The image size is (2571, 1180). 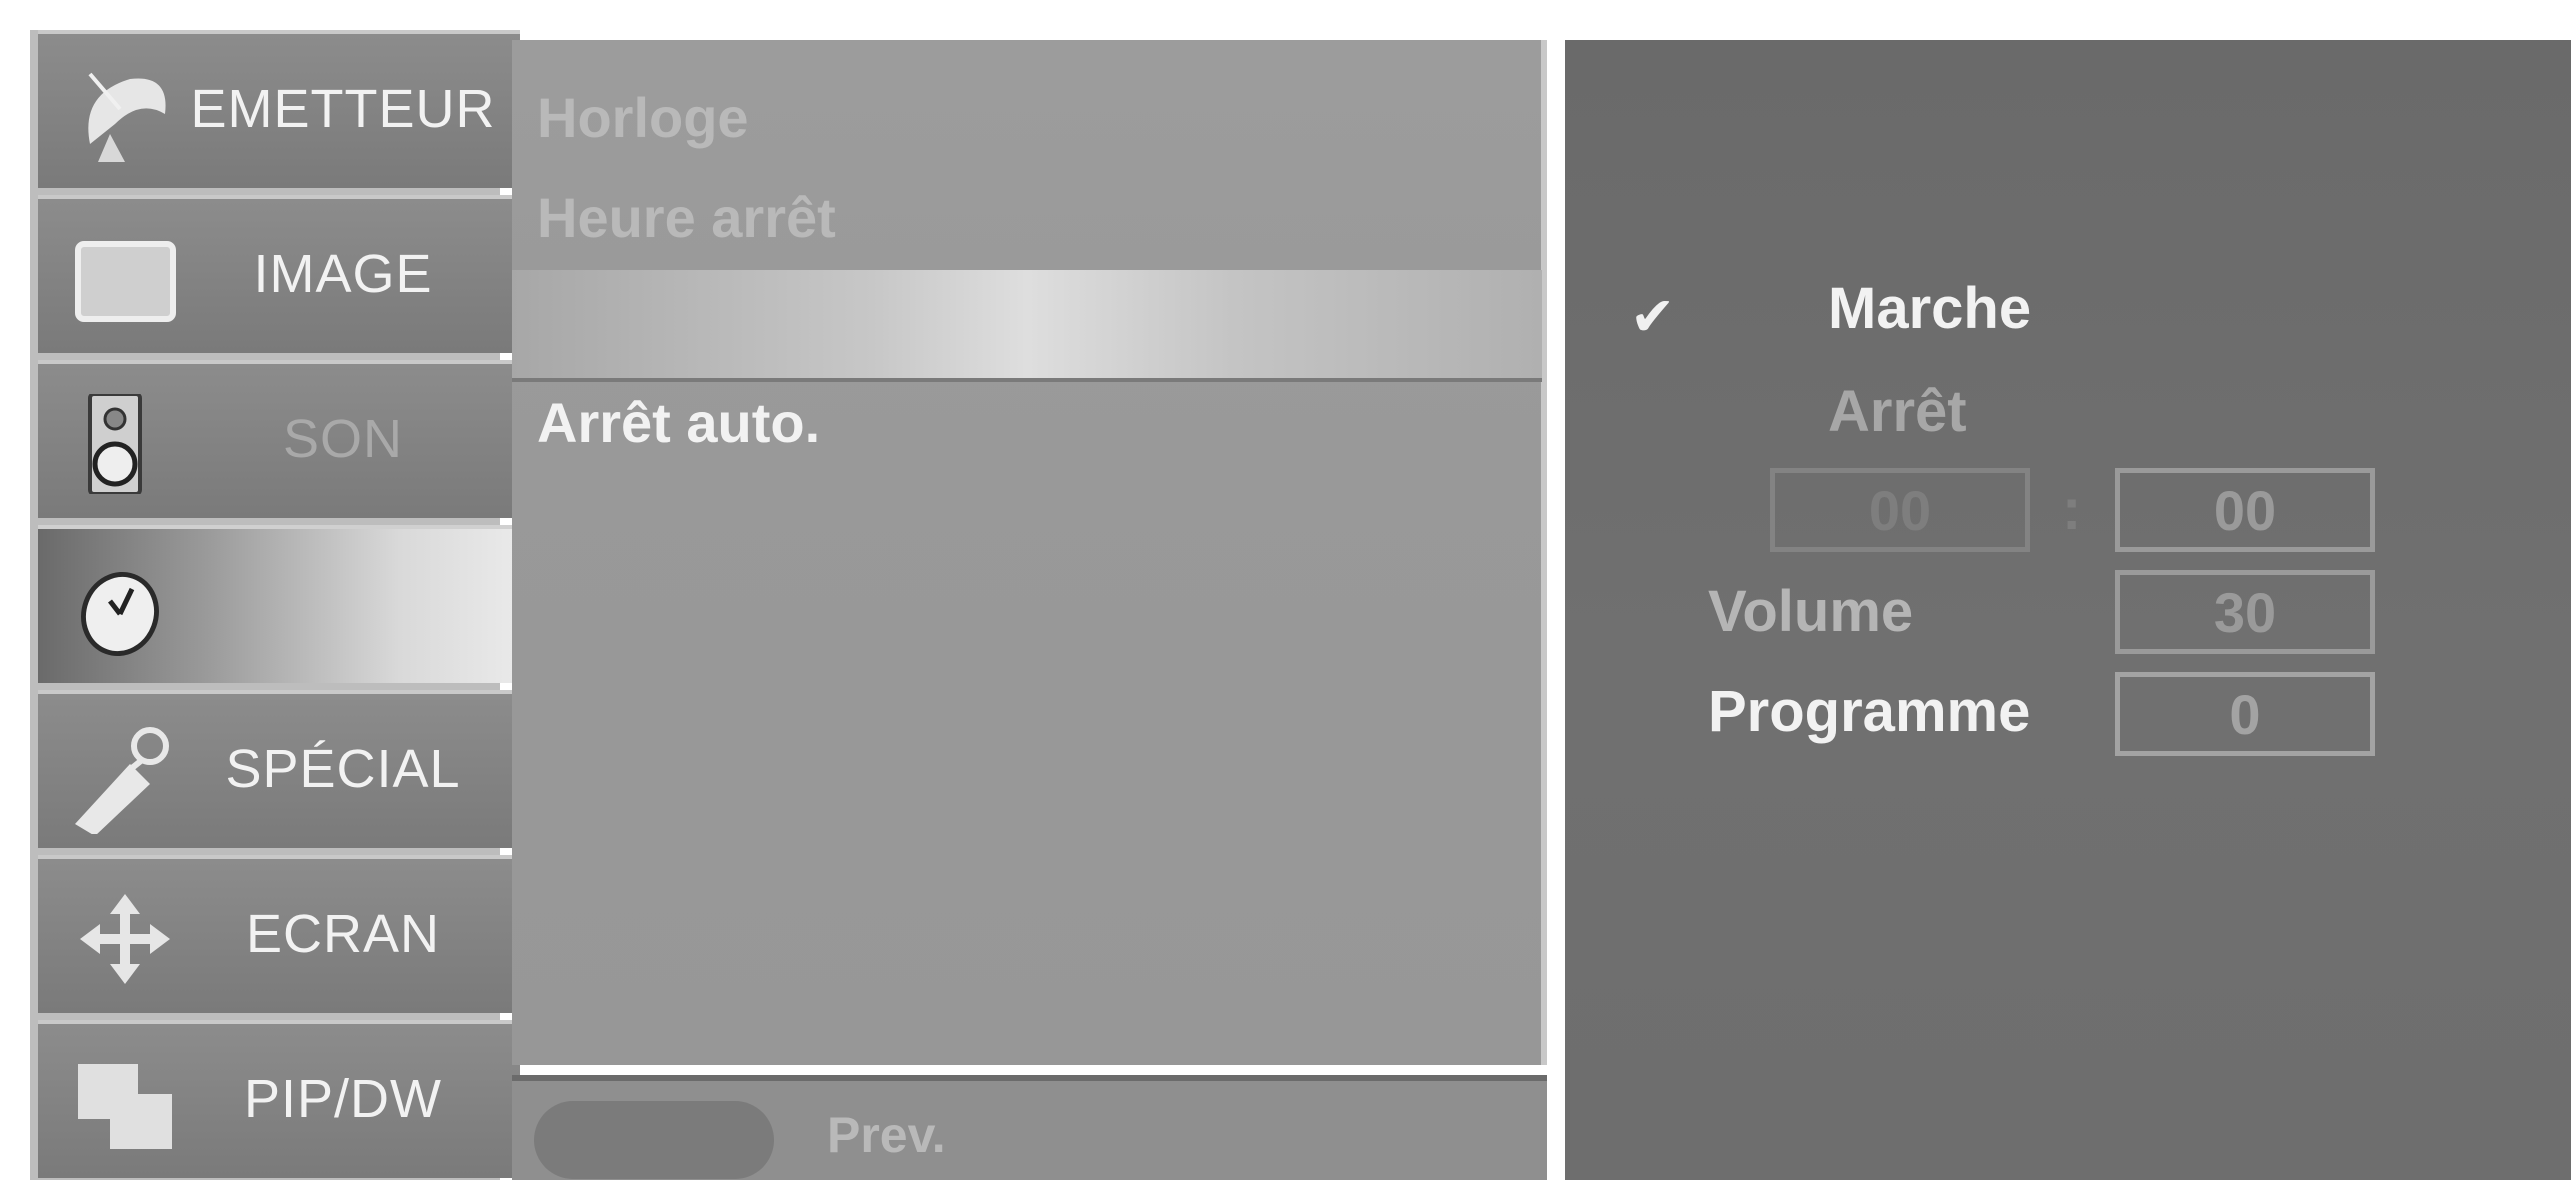 I want to click on option-marche: Marche, so click(x=1929, y=308).